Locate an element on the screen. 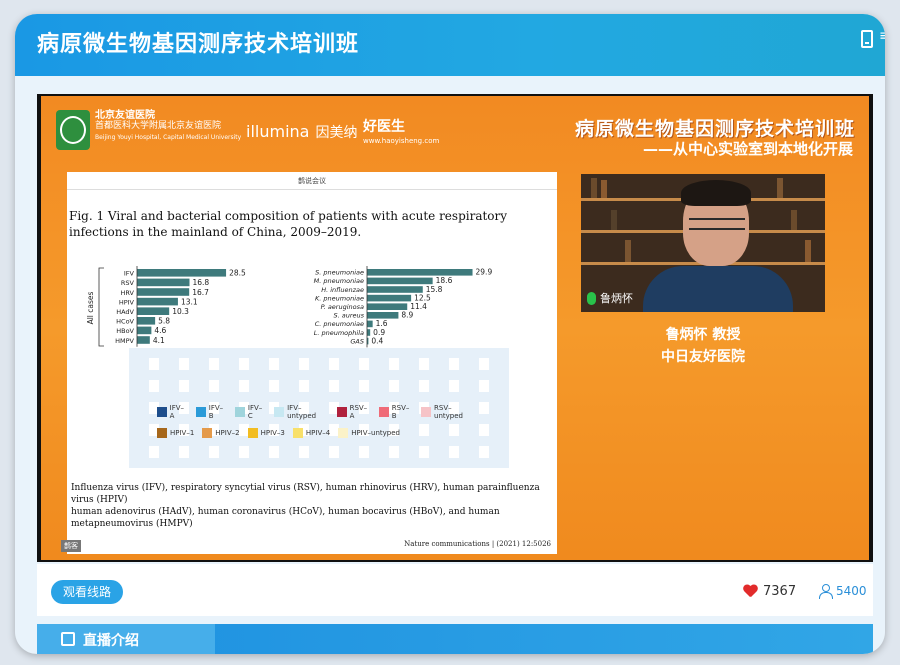 The height and width of the screenshot is (665, 900). legend-label: HPIV–2 is located at coordinates (227, 433).